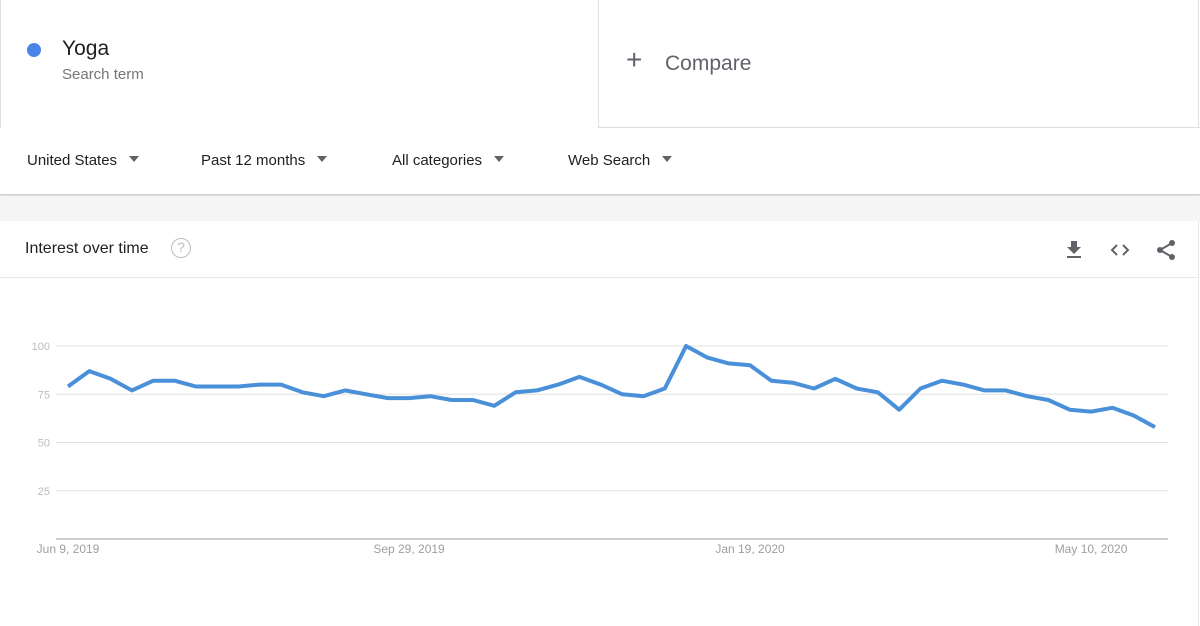 The image size is (1200, 626). I want to click on series-line-yoga, so click(611, 386).